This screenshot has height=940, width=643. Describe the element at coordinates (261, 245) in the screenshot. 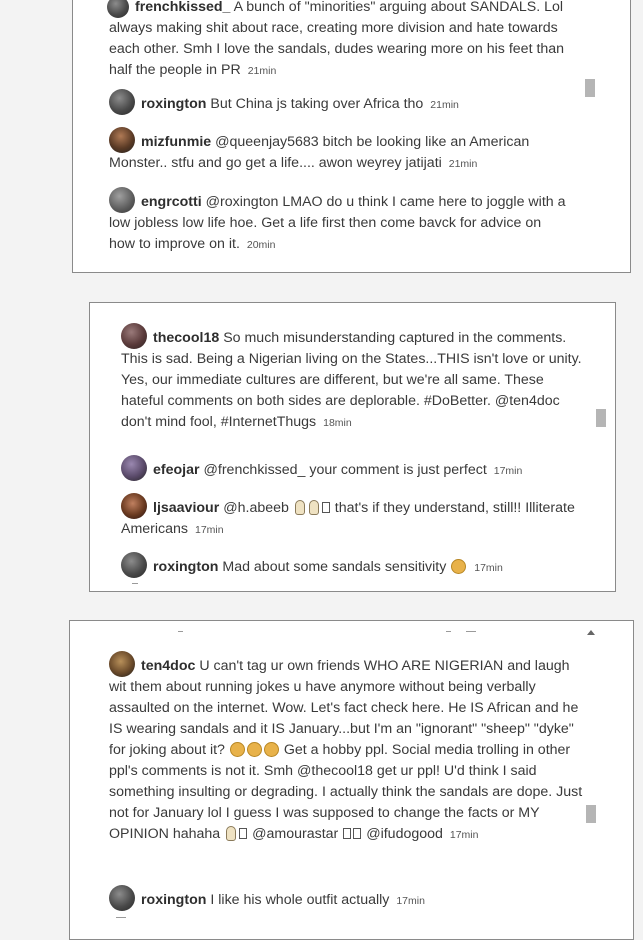

I see `comment-time: 20min` at that location.